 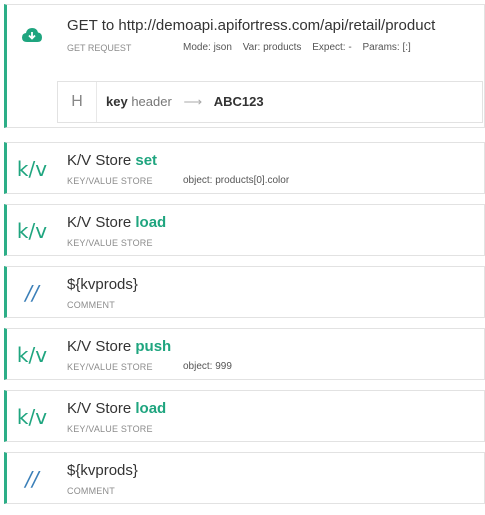 I want to click on params-value: Params: [:], so click(x=386, y=47).